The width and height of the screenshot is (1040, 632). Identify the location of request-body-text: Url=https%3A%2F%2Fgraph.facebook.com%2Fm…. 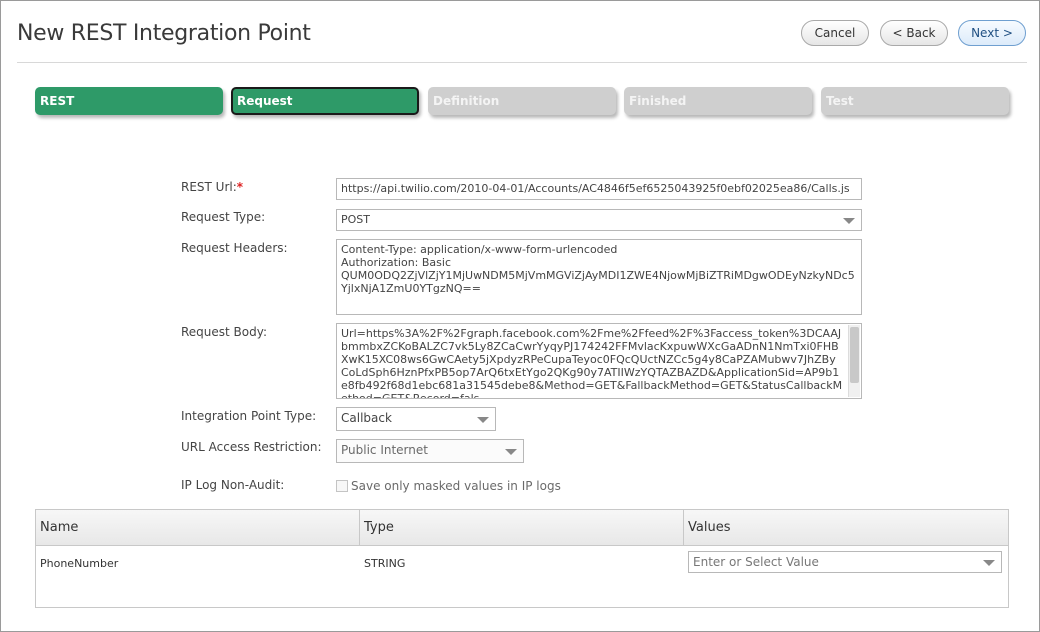
(592, 363).